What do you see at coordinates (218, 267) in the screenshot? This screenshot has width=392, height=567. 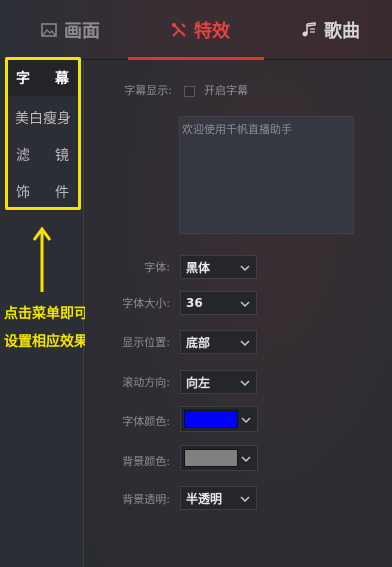 I see `font-select: 黑体` at bounding box center [218, 267].